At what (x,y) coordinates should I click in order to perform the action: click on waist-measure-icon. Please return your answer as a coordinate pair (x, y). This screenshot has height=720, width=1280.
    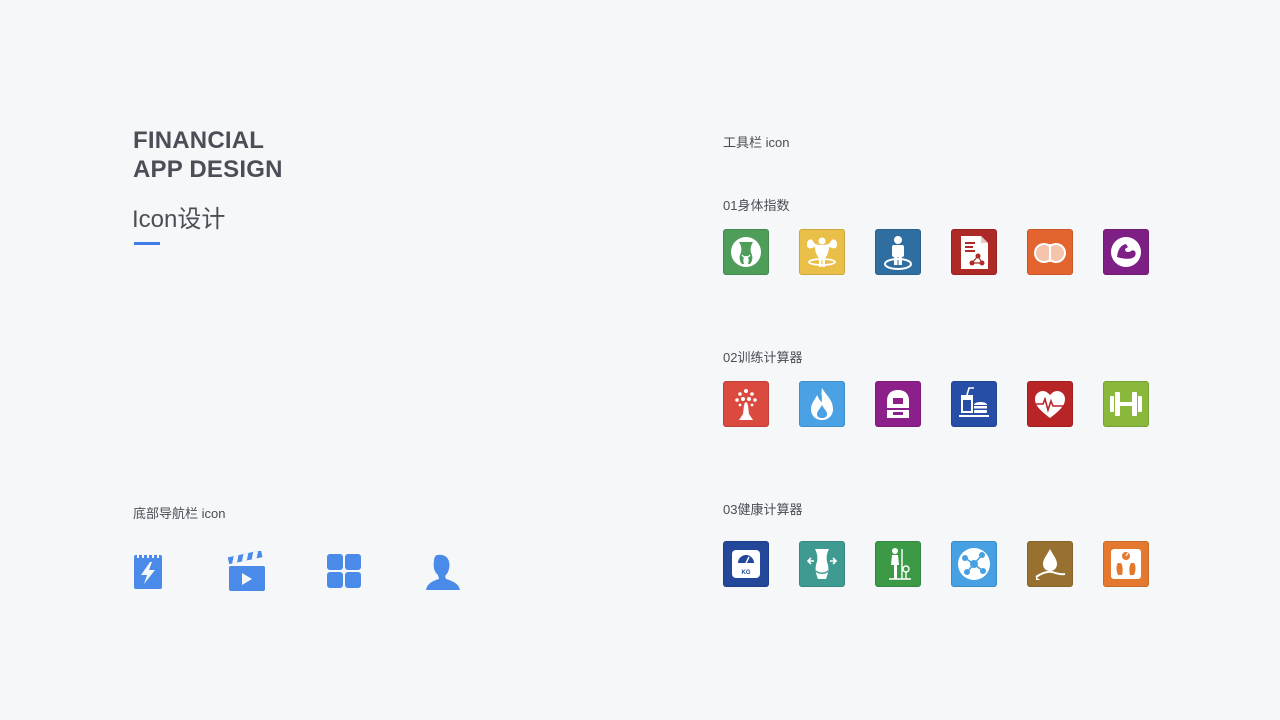
    Looking at the image, I should click on (822, 564).